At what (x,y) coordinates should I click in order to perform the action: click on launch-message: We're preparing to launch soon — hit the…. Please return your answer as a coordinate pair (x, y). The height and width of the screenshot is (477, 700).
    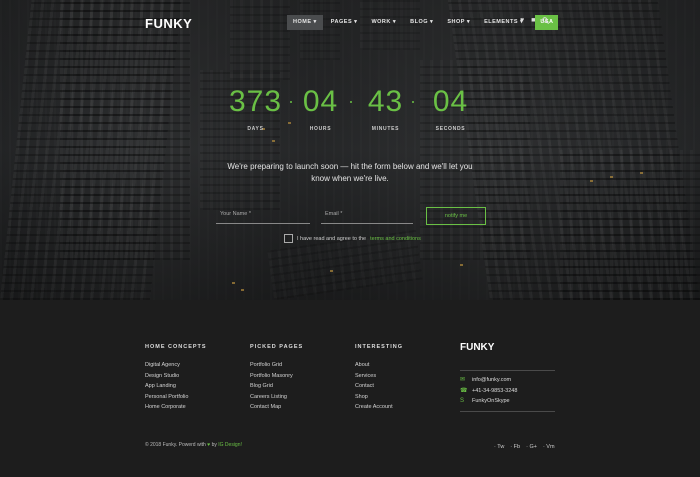
    Looking at the image, I should click on (350, 172).